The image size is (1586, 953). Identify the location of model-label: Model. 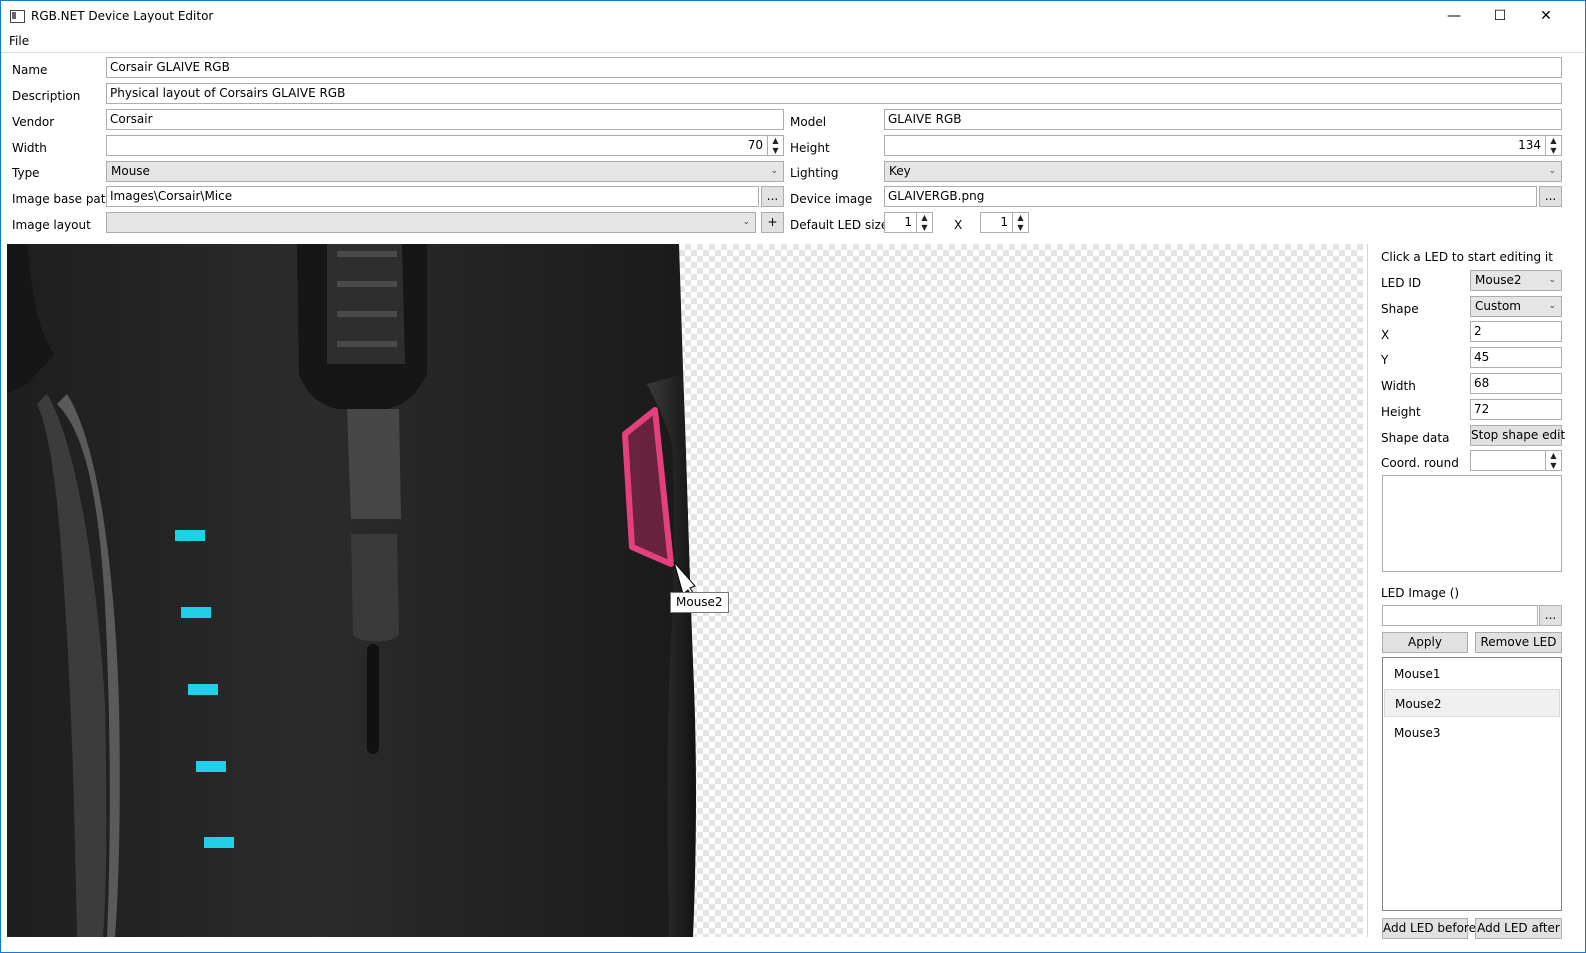
(808, 122).